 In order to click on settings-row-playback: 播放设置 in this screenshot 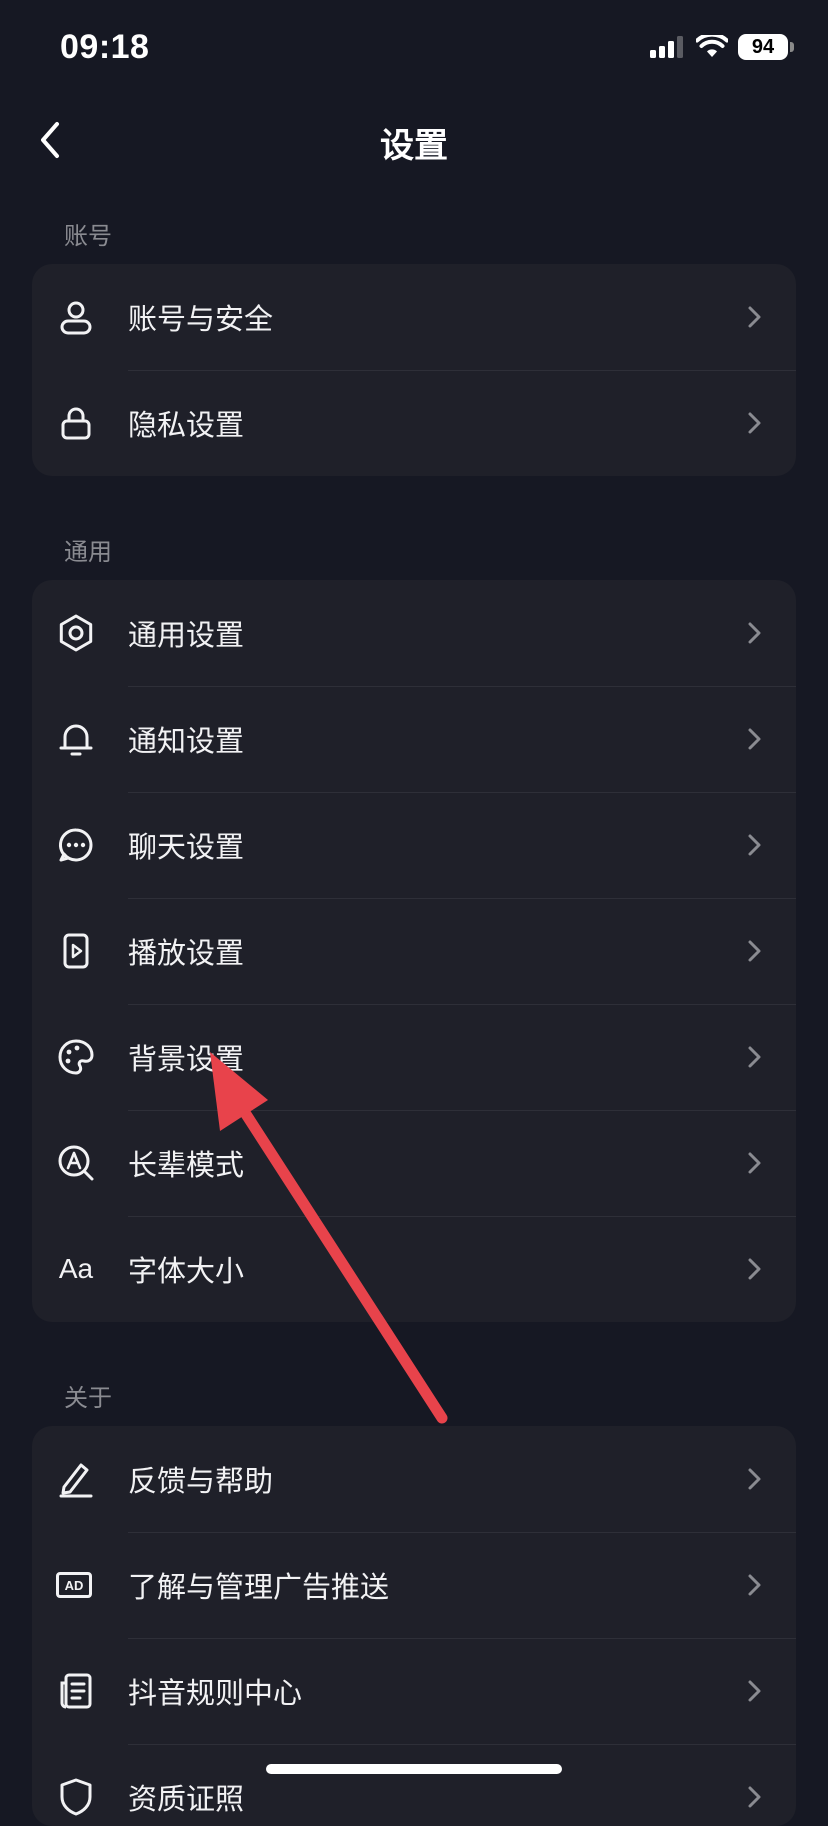, I will do `click(414, 951)`.